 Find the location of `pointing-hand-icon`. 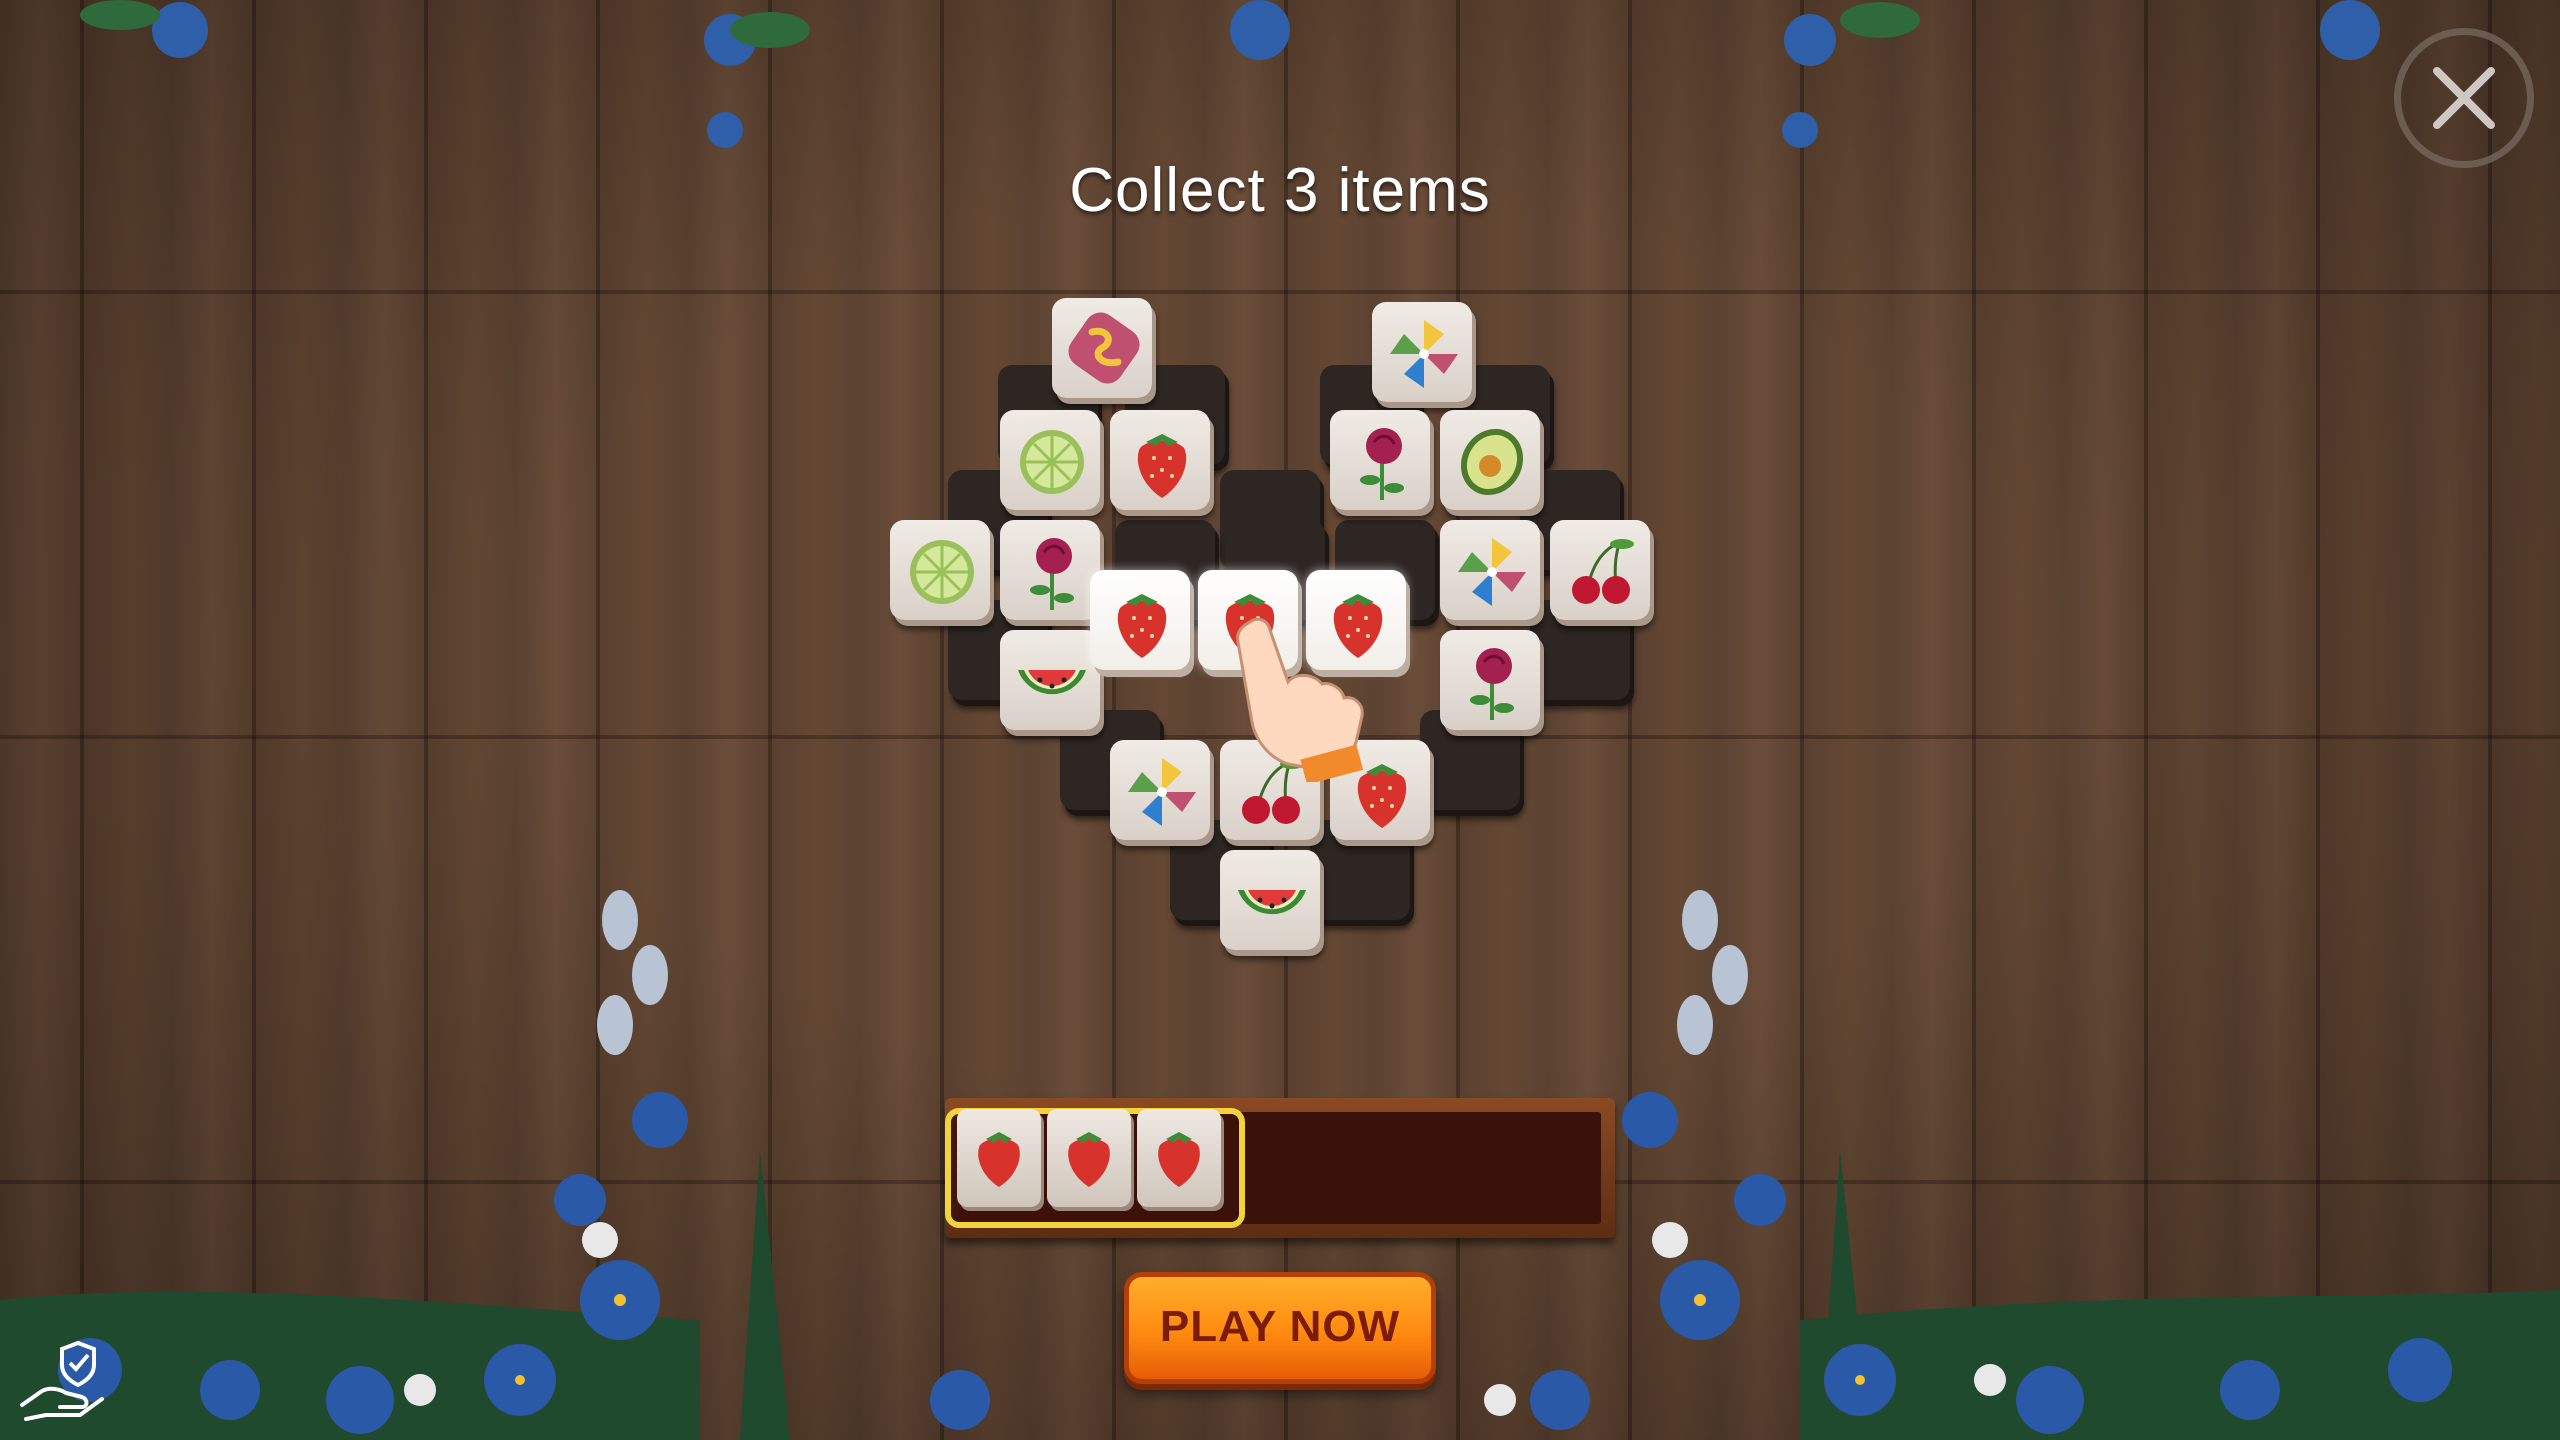

pointing-hand-icon is located at coordinates (1300, 699).